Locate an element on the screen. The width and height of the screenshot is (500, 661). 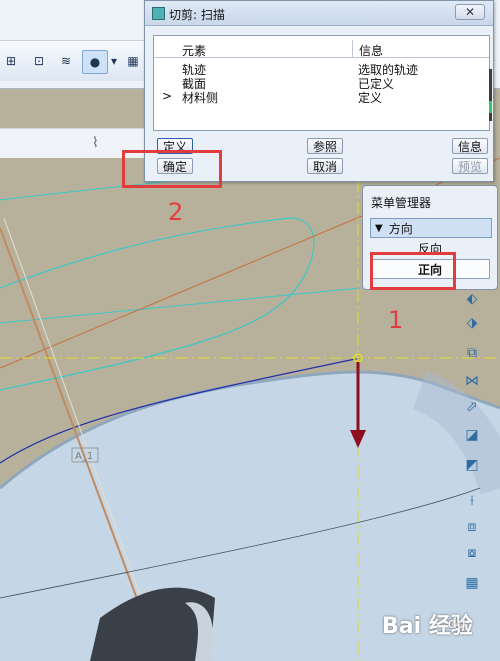
close-button: ✕ is located at coordinates (470, 12).